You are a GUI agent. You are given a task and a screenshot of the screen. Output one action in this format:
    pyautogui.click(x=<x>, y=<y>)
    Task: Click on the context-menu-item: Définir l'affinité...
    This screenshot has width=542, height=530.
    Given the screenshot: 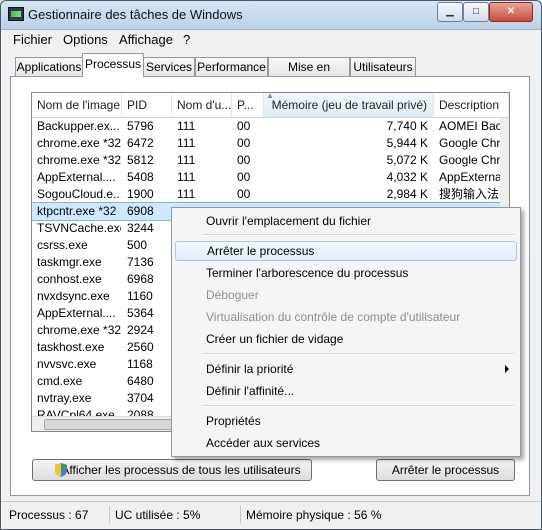 What is the action you would take?
    pyautogui.click(x=346, y=391)
    